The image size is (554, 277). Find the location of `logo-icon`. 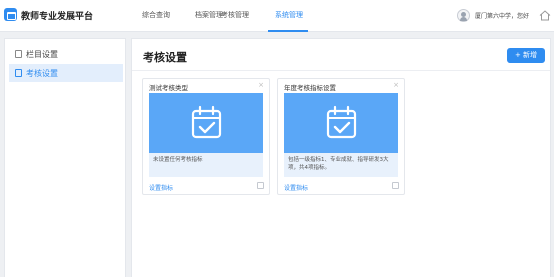

logo-icon is located at coordinates (10, 14).